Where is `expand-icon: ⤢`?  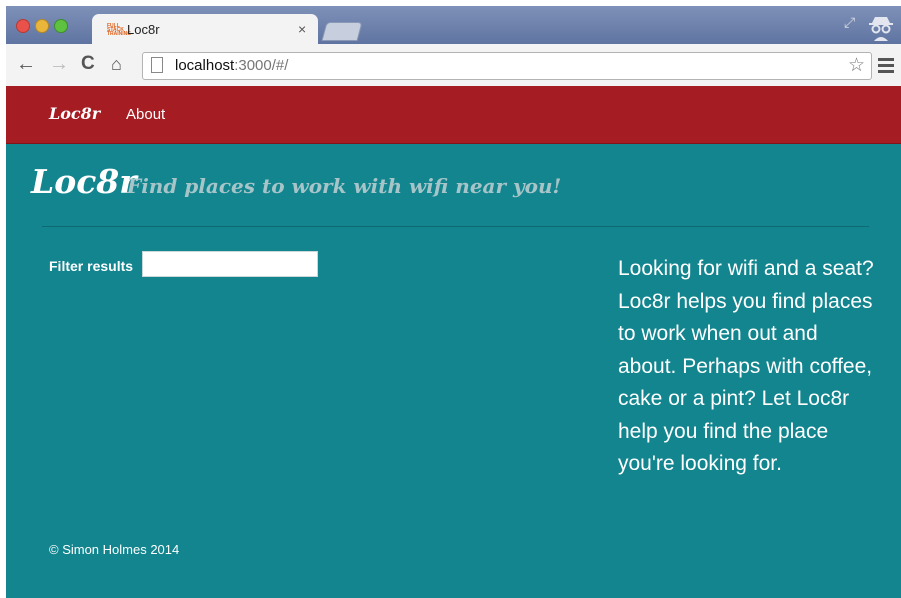
expand-icon: ⤢ is located at coordinates (849, 22).